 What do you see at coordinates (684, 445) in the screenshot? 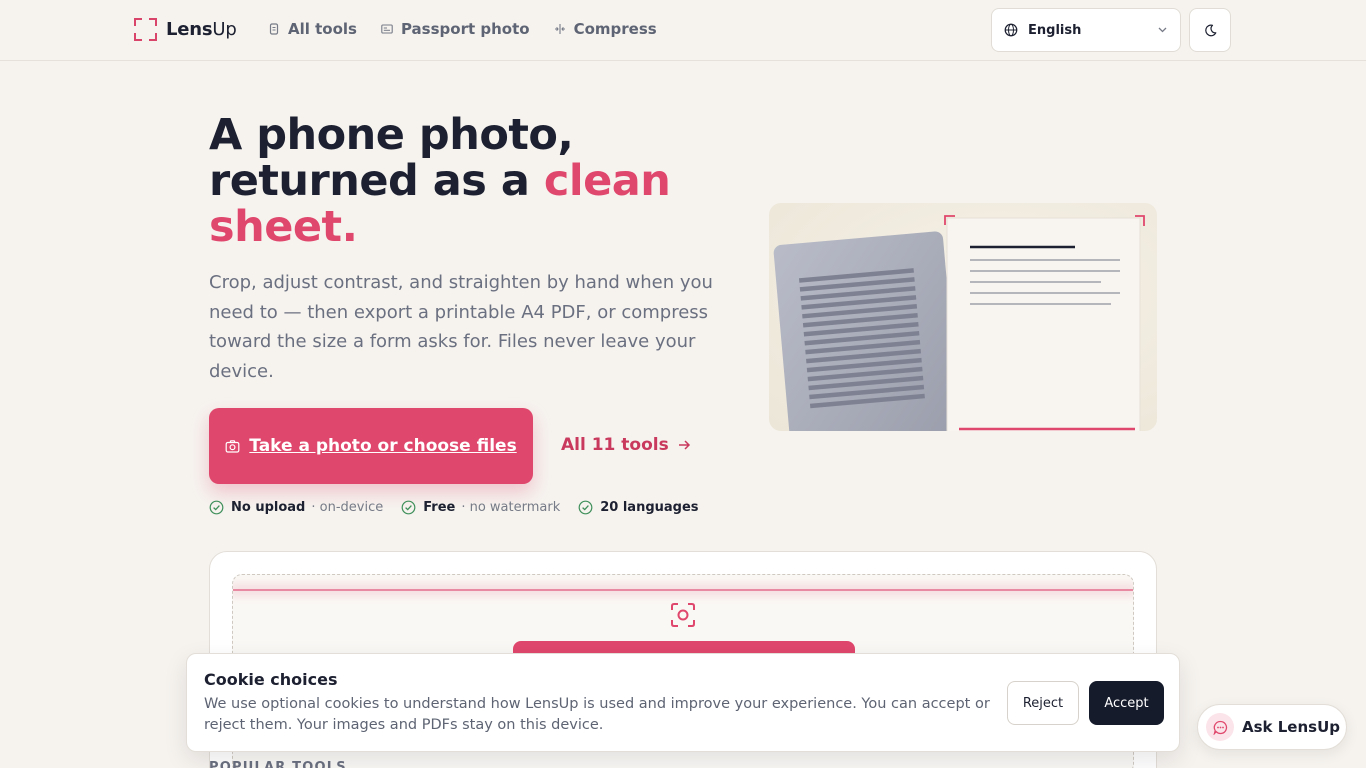
I see `arrow-right-icon` at bounding box center [684, 445].